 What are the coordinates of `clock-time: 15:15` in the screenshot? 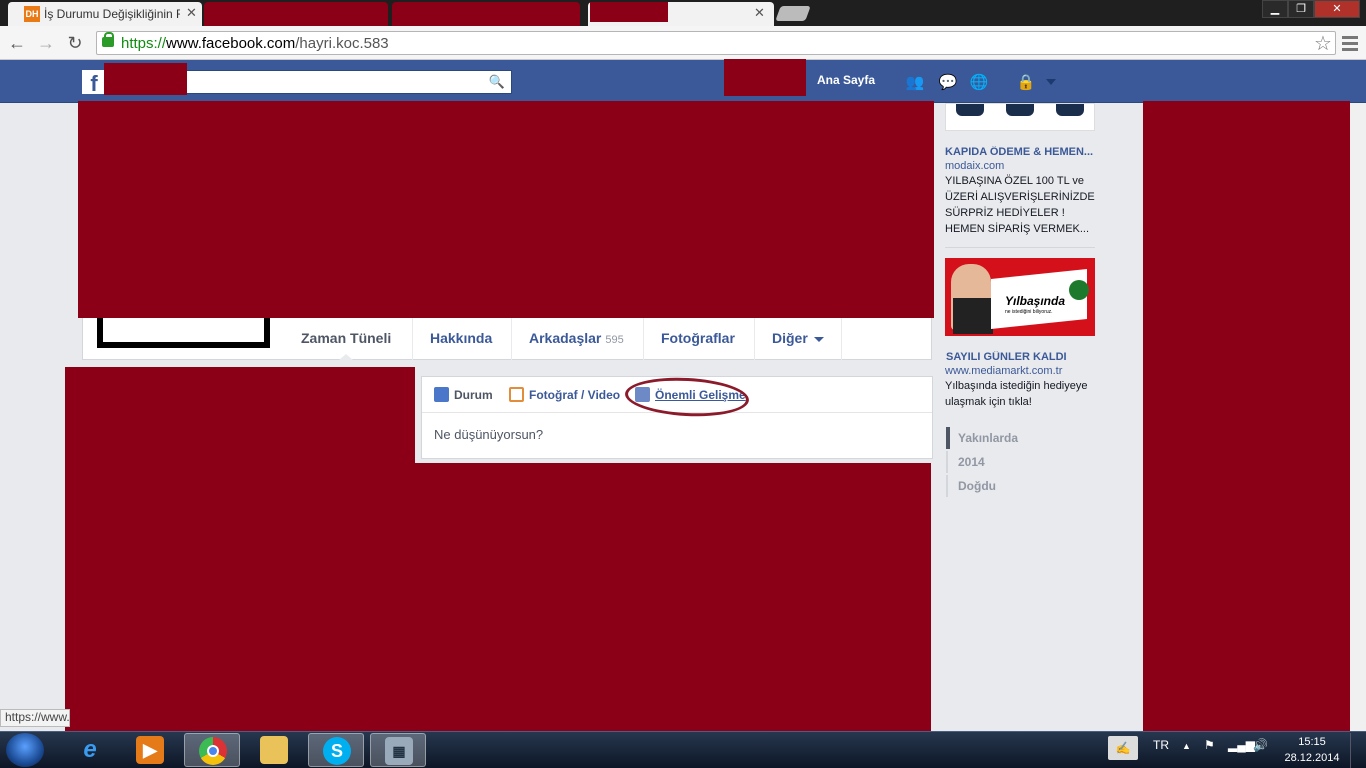 It's located at (1312, 742).